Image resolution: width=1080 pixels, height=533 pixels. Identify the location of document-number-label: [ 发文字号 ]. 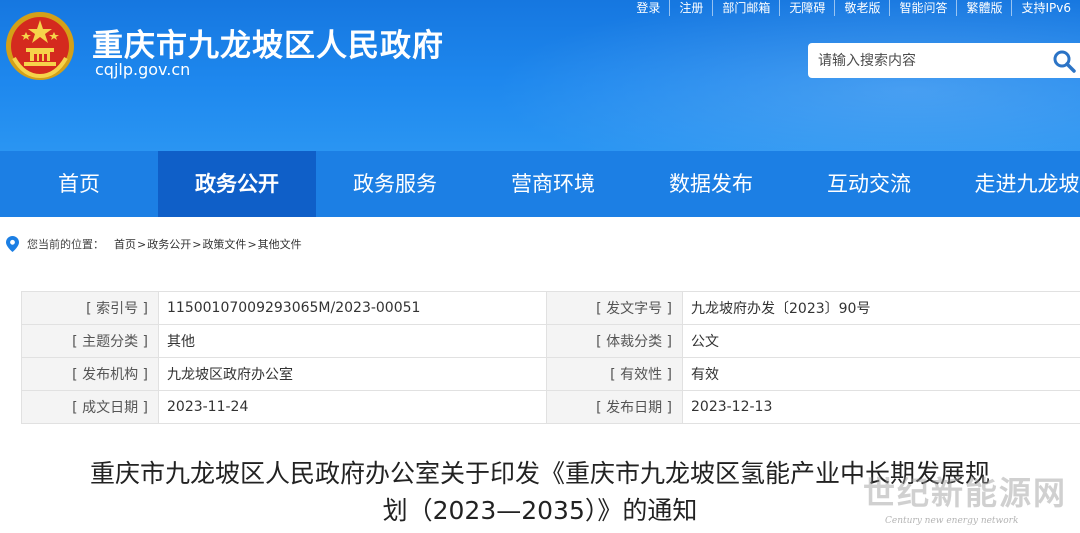
(614, 308).